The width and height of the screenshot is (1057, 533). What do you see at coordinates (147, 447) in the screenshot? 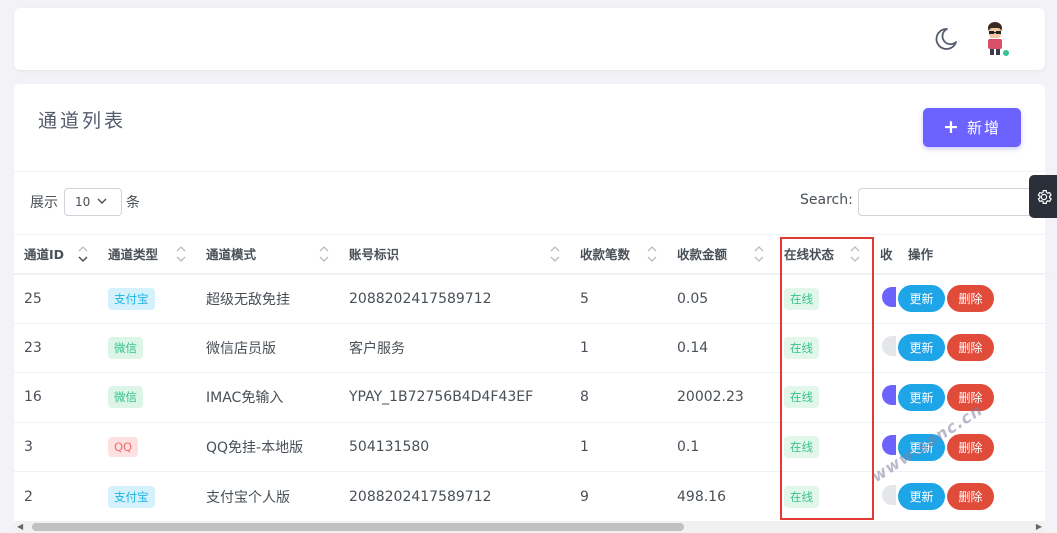
I see `channel-type-cell: QQ` at bounding box center [147, 447].